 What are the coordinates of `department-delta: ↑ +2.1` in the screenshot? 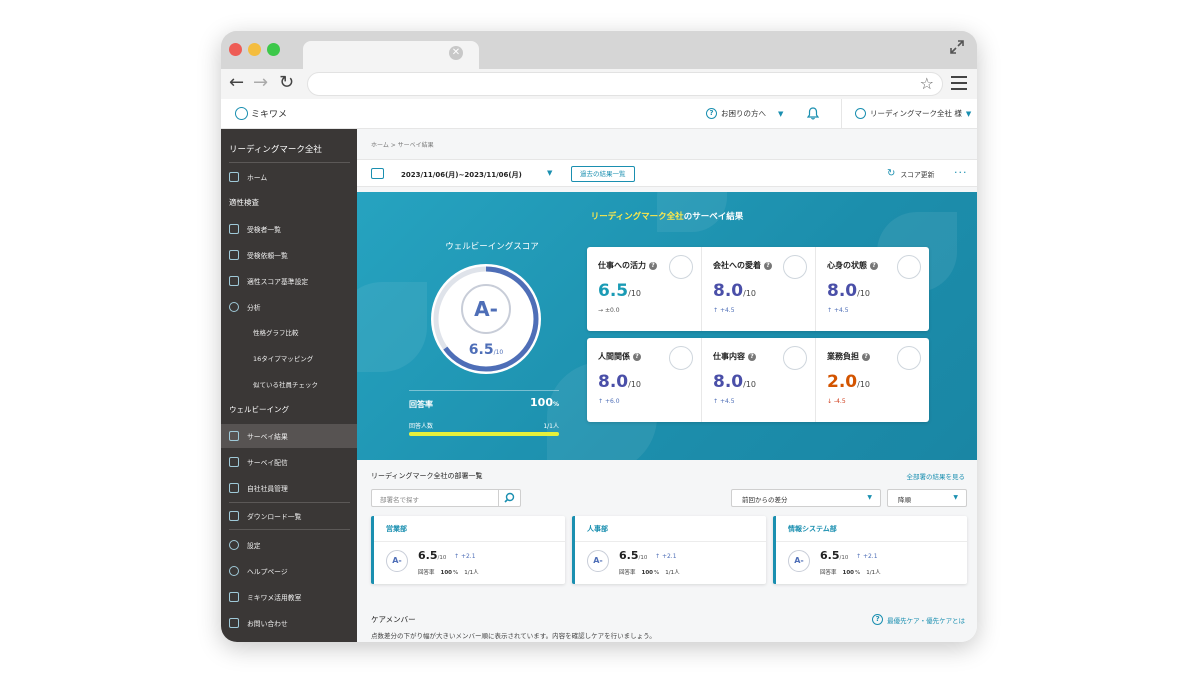 It's located at (867, 556).